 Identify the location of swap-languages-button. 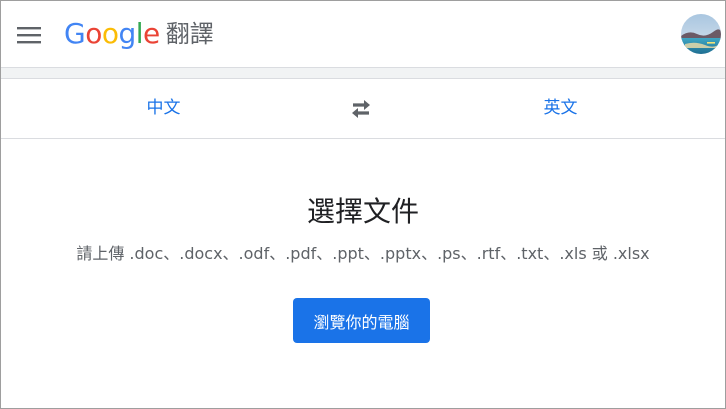
(361, 109).